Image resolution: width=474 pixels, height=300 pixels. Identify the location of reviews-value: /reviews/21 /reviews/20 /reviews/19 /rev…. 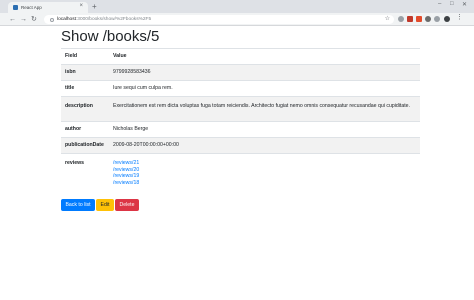
(264, 172).